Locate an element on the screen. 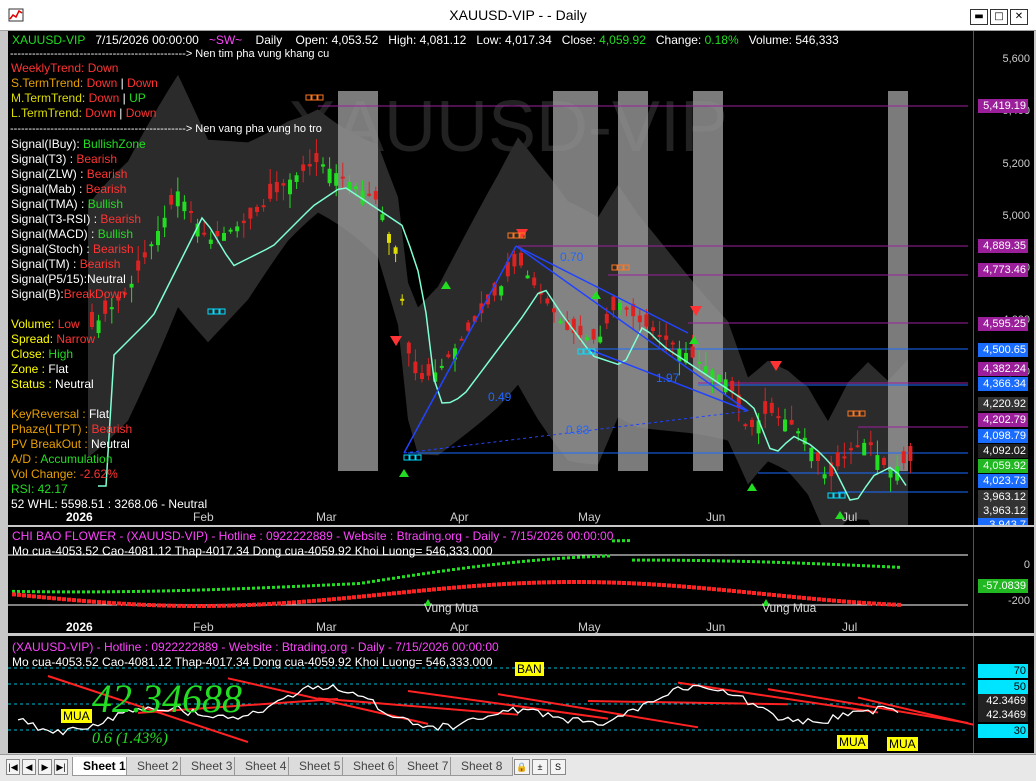  bar-date: 7/15/2026 00:00:00 is located at coordinates (147, 40).